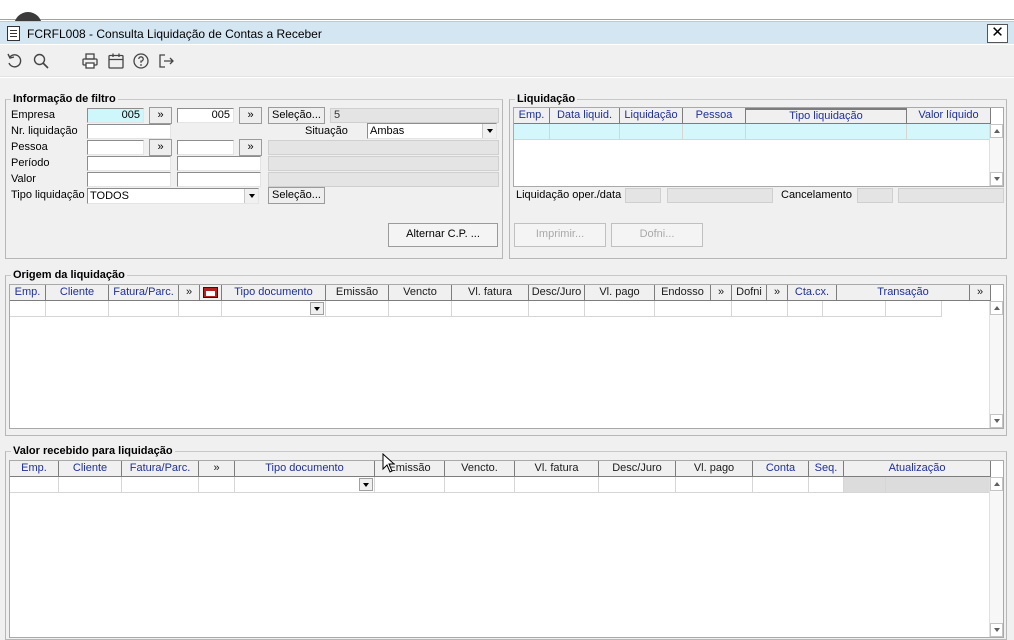 The image size is (1014, 640). I want to click on periodo-from-input, so click(129, 163).